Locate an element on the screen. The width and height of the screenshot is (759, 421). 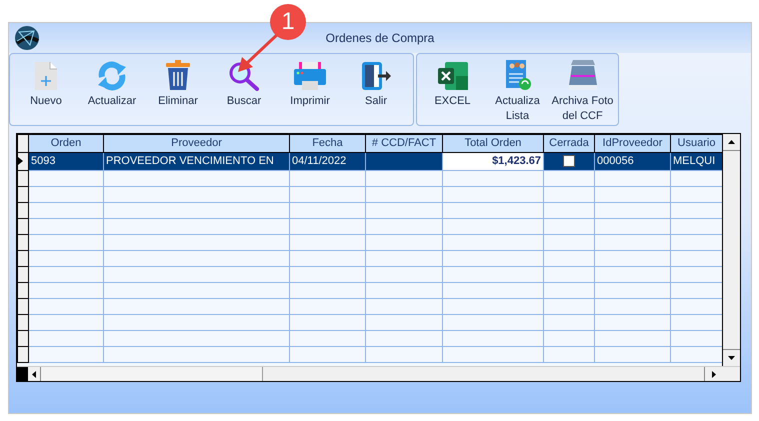
column-header: # CCD/FACT is located at coordinates (404, 143).